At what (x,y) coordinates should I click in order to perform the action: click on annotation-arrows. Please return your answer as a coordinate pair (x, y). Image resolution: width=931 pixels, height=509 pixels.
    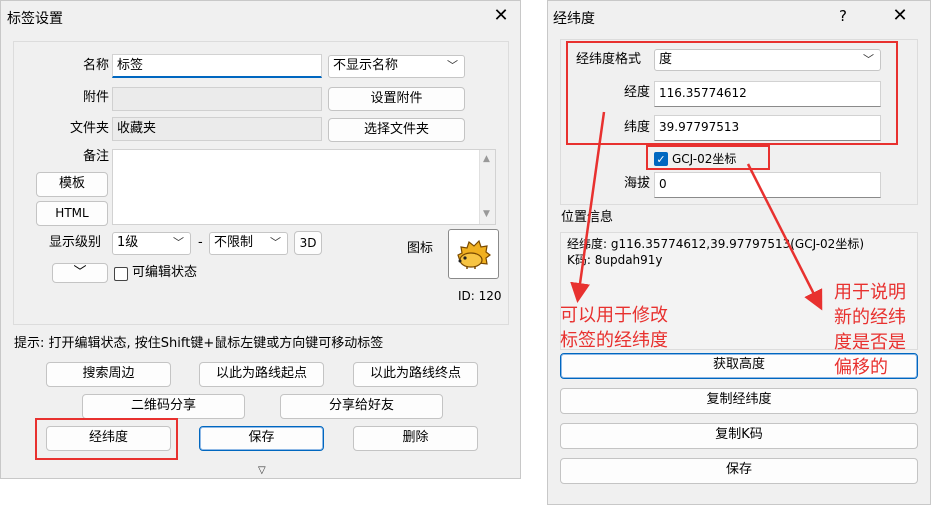
    Looking at the image, I should click on (696, 211).